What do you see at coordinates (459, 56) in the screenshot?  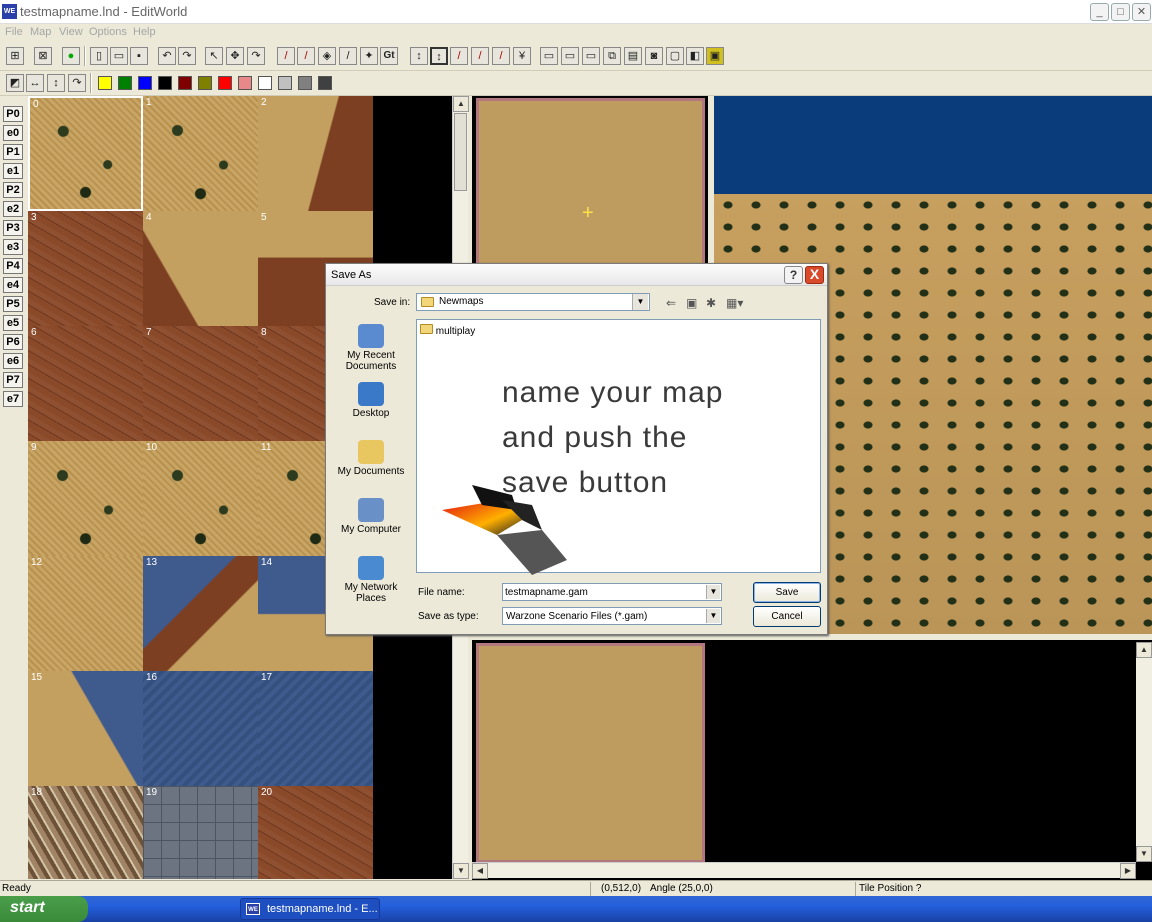 I see `brush-icon: /` at bounding box center [459, 56].